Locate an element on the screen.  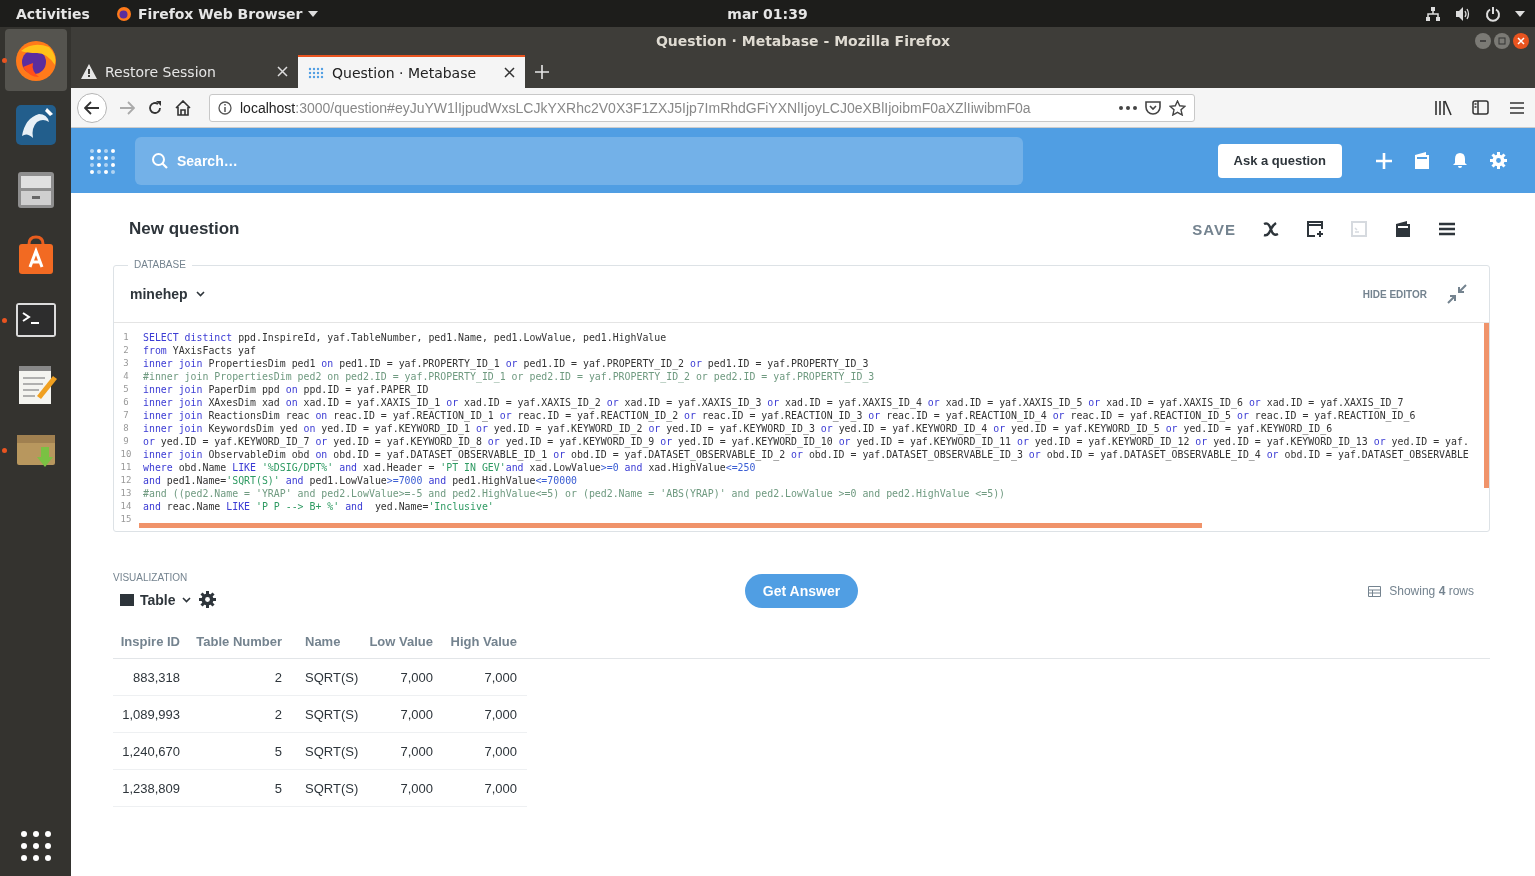
info-icon is located at coordinates (225, 107).